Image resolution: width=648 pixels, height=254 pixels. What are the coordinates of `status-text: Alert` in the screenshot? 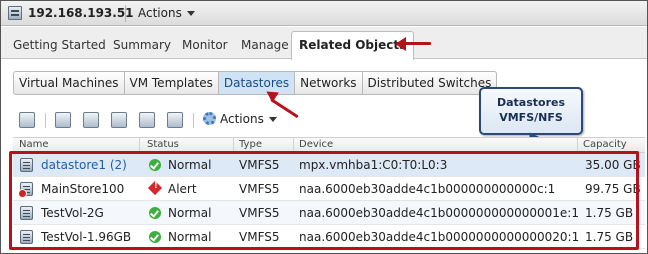 It's located at (182, 189).